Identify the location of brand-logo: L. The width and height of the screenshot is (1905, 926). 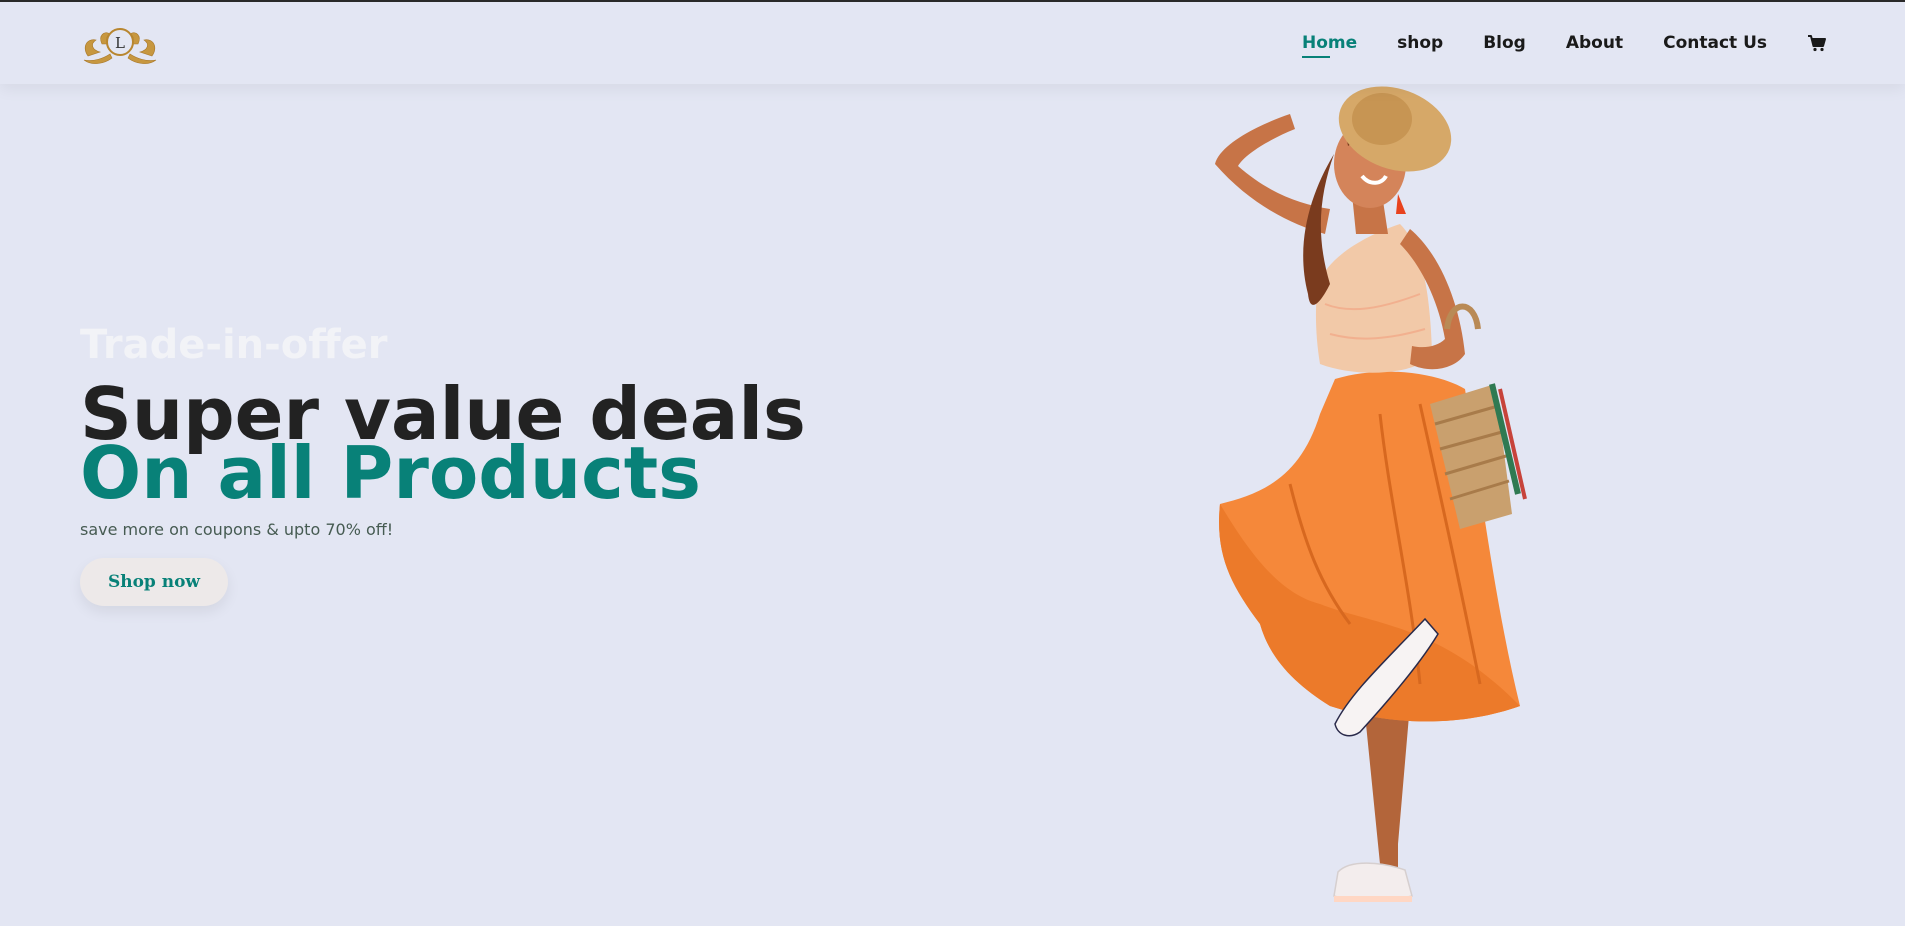
(120, 44).